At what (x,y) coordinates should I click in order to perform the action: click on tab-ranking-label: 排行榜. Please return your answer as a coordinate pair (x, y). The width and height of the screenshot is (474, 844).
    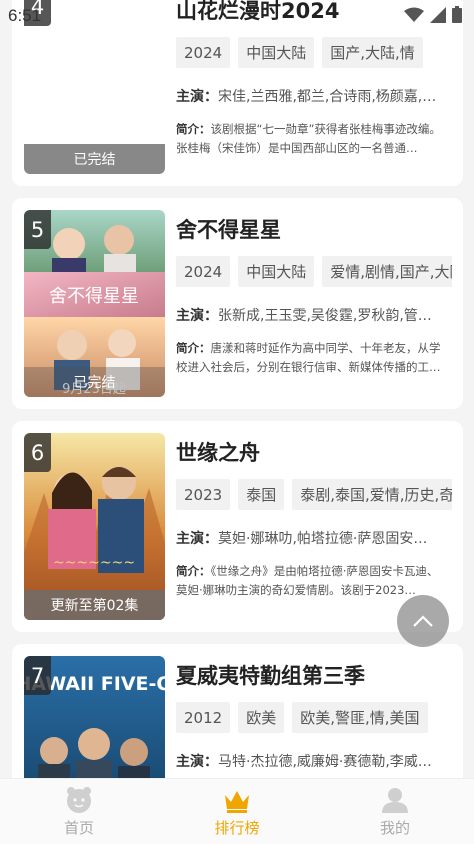
    Looking at the image, I should click on (237, 828).